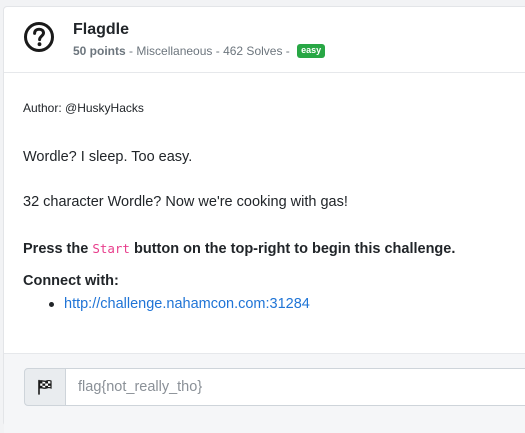  What do you see at coordinates (253, 51) in the screenshot?
I see `challenge-solves: 462 Solves` at bounding box center [253, 51].